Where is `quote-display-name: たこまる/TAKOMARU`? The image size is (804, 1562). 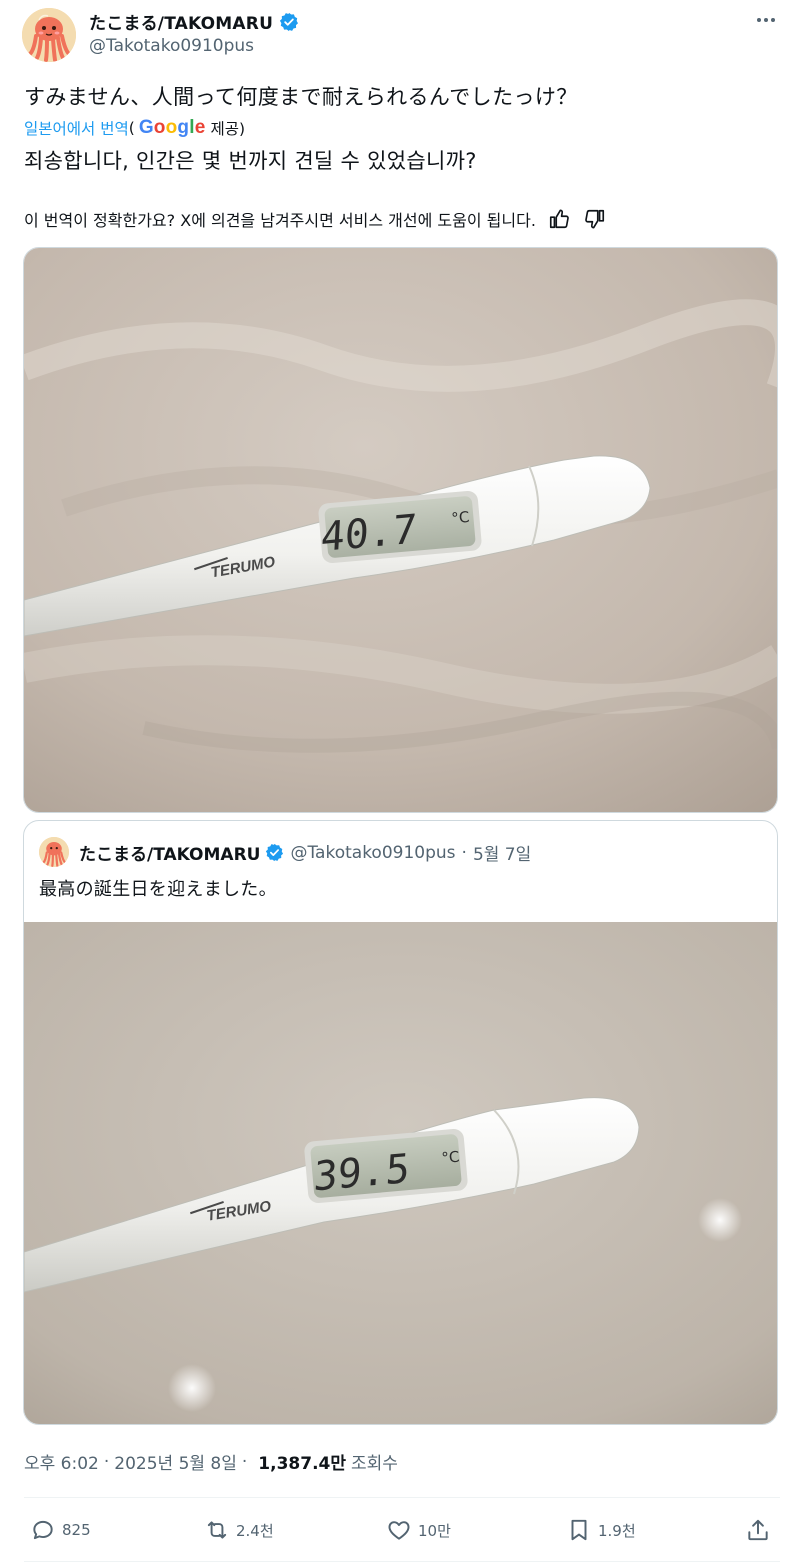
quote-display-name: たこまる/TAKOMARU is located at coordinates (170, 855).